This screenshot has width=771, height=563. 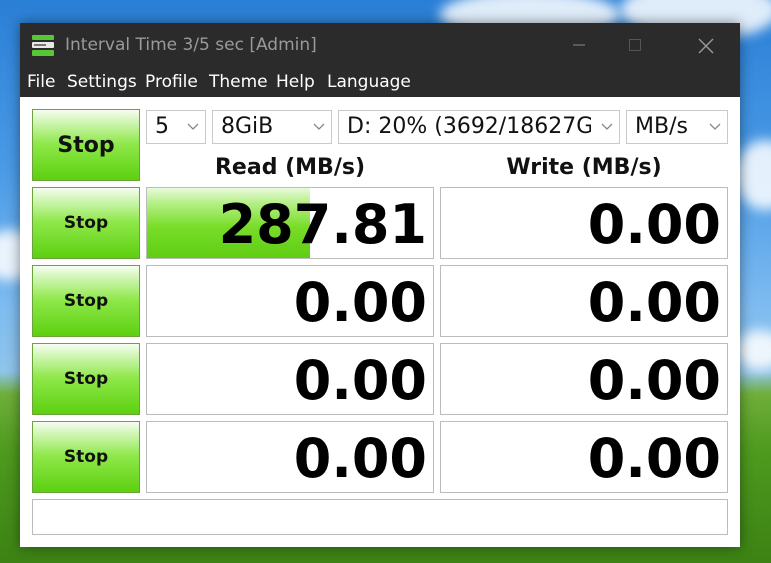 I want to click on test-size-select: 8GiB, so click(x=272, y=127).